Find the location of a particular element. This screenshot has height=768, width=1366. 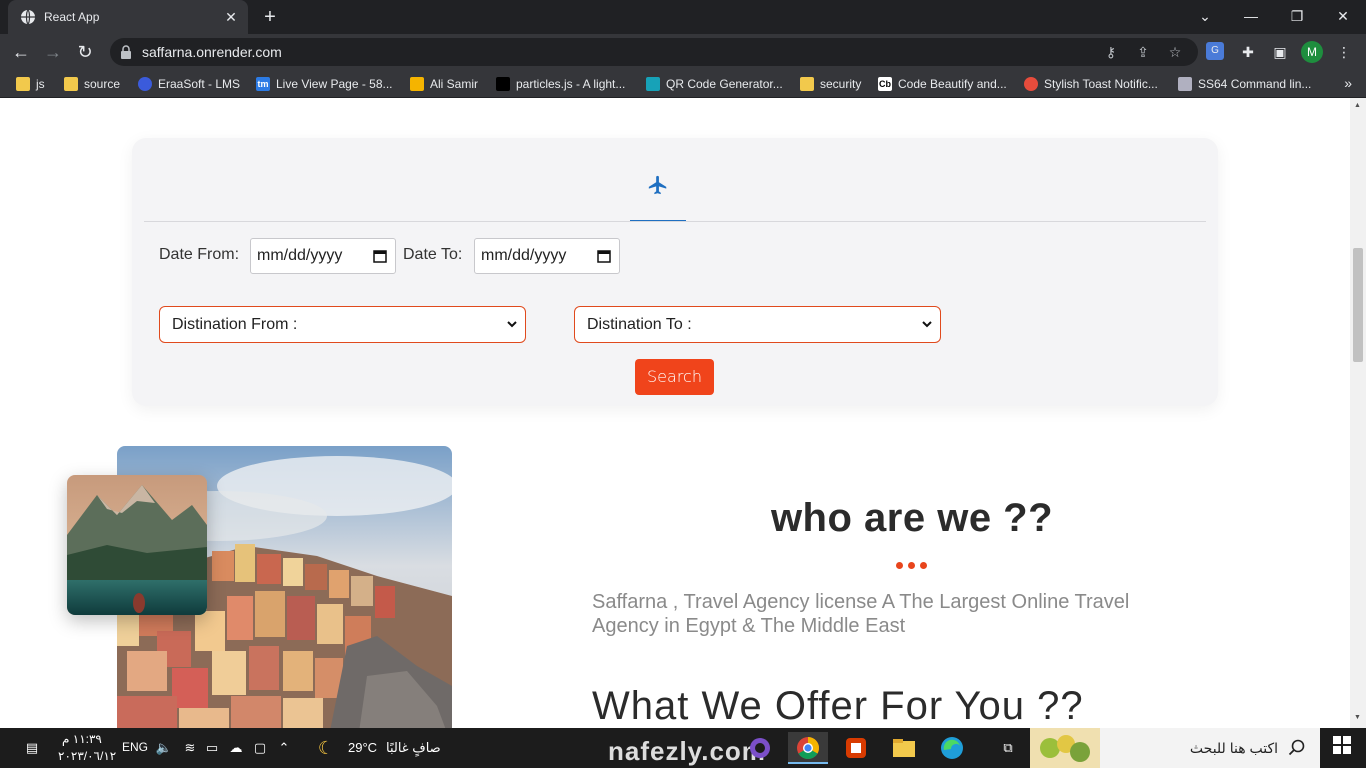

github-desktop-icon is located at coordinates (760, 748).